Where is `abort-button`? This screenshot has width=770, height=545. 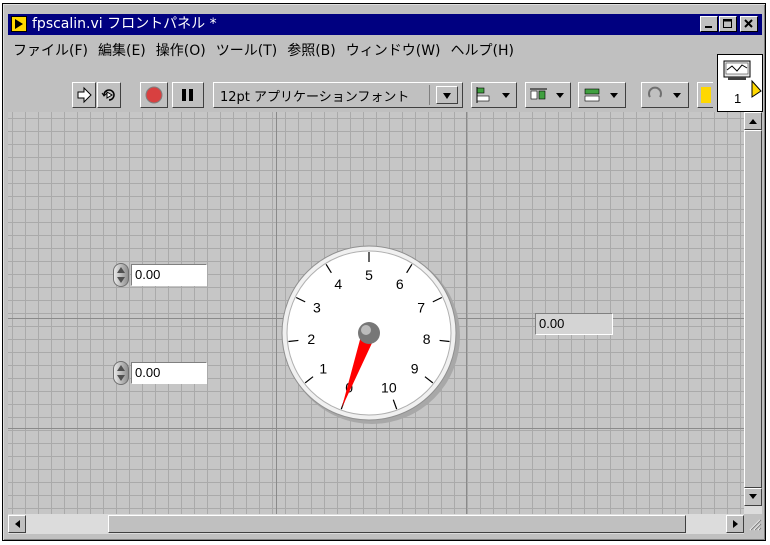 abort-button is located at coordinates (154, 95).